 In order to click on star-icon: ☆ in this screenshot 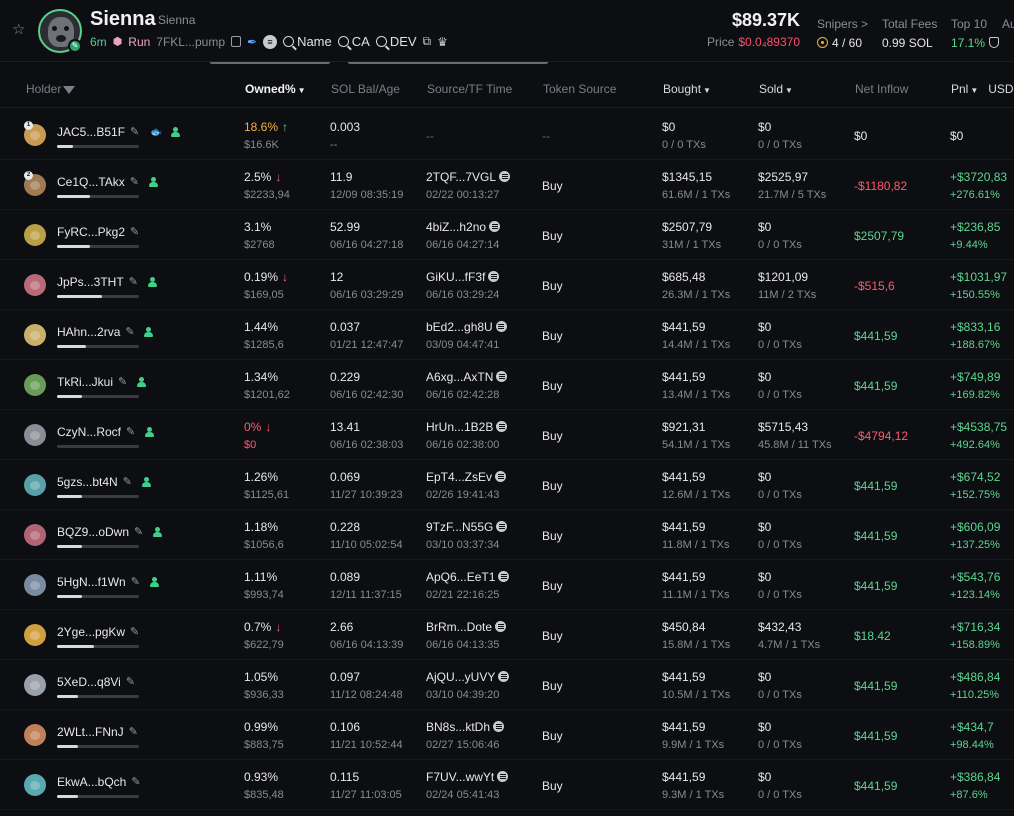, I will do `click(20, 30)`.